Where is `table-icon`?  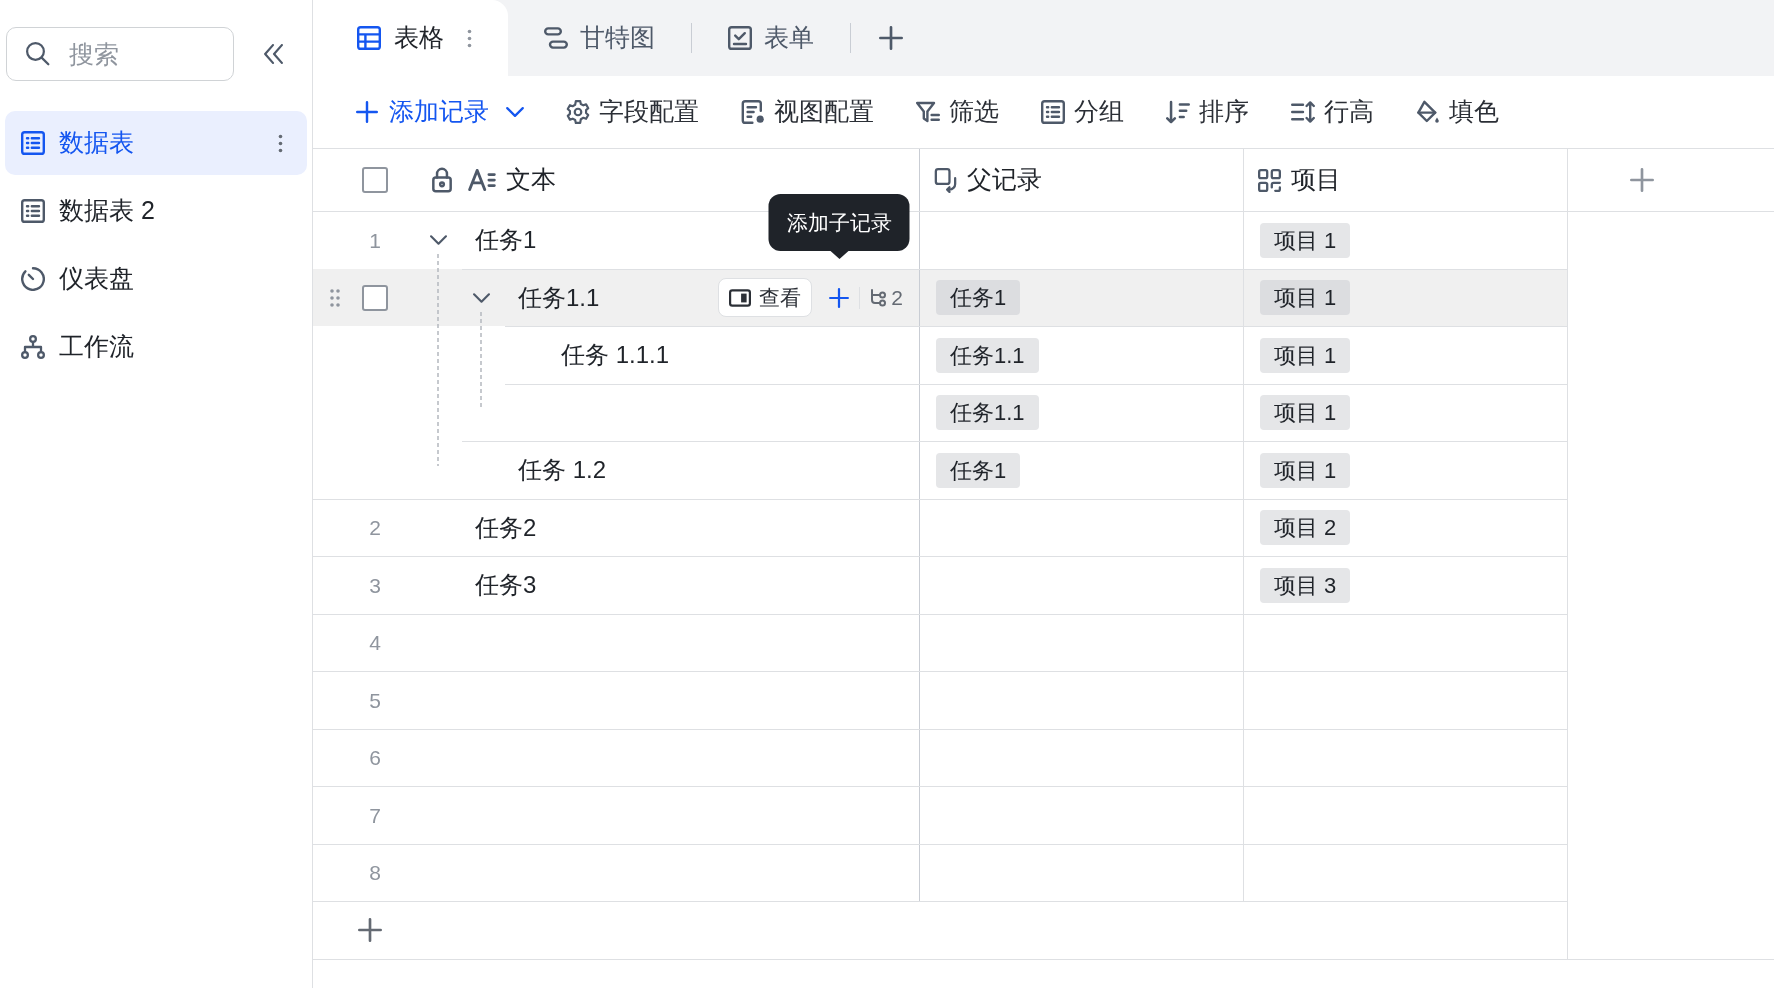
table-icon is located at coordinates (369, 38).